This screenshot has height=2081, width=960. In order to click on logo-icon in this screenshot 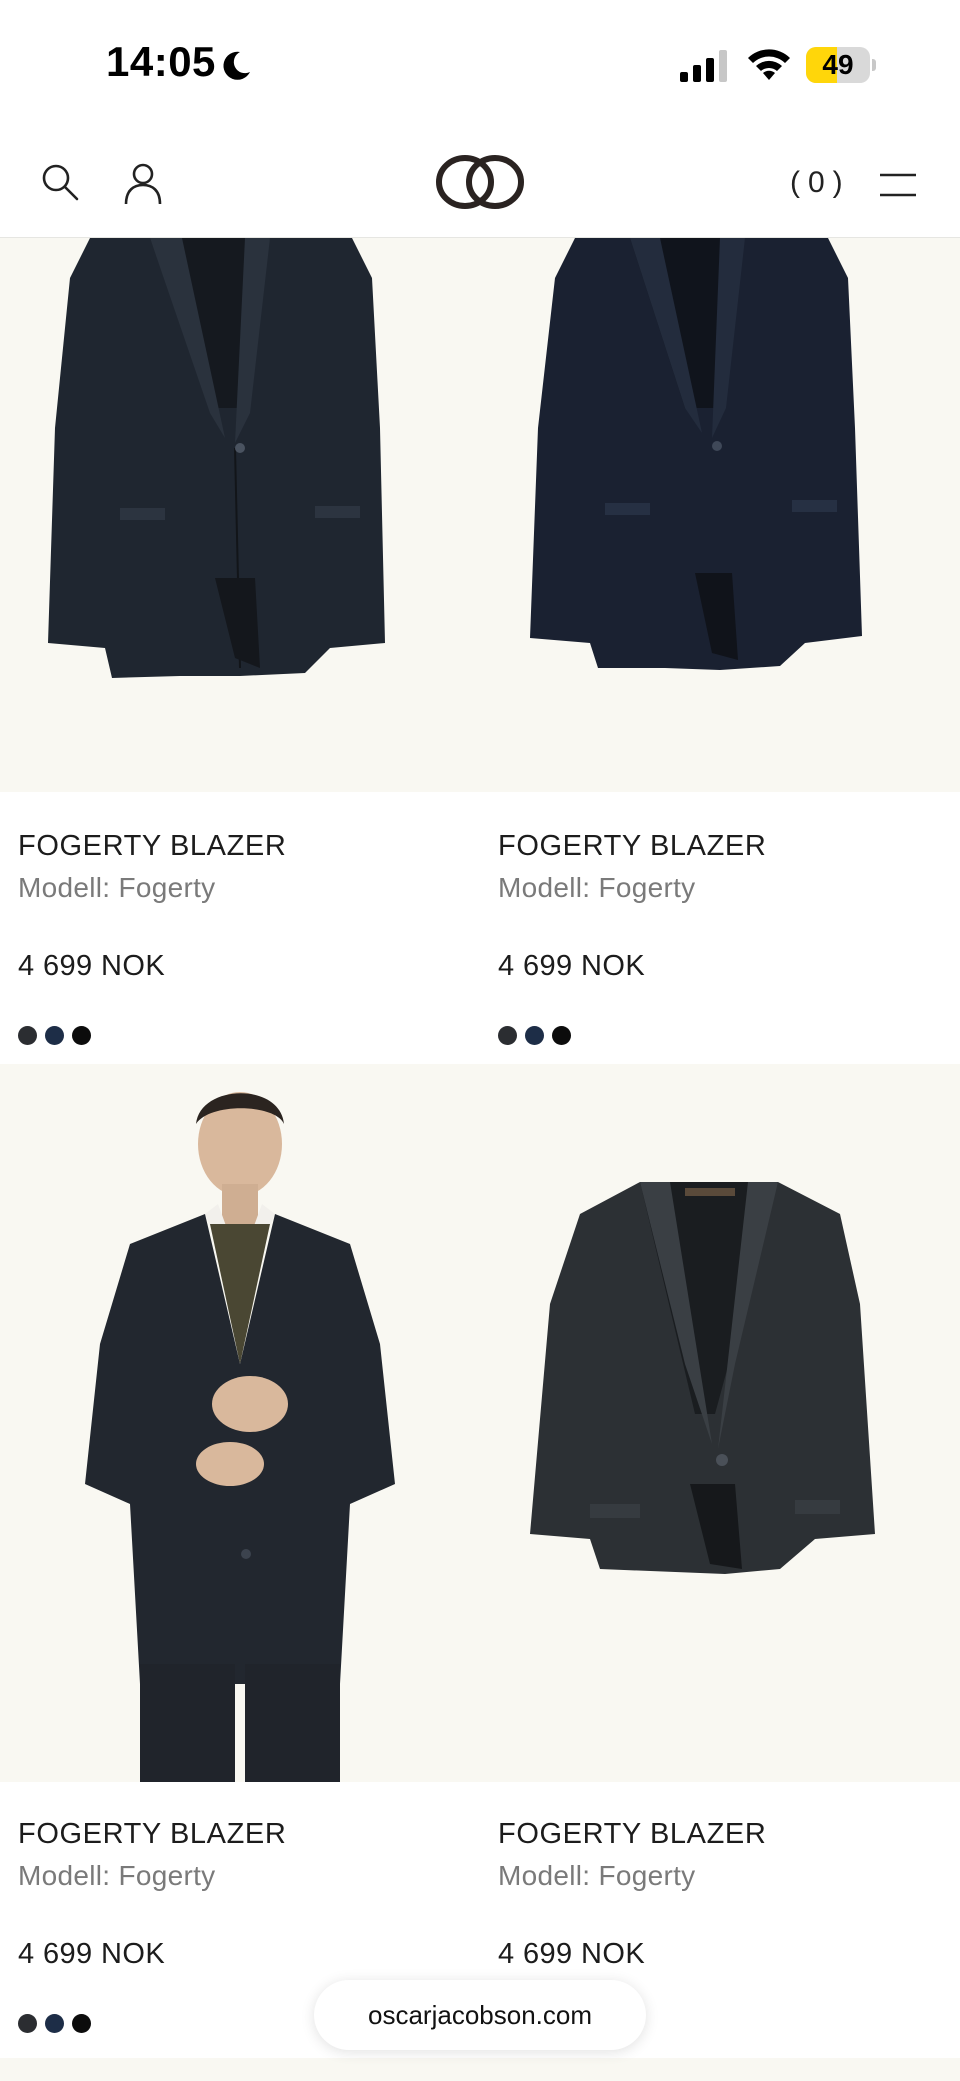, I will do `click(480, 182)`.